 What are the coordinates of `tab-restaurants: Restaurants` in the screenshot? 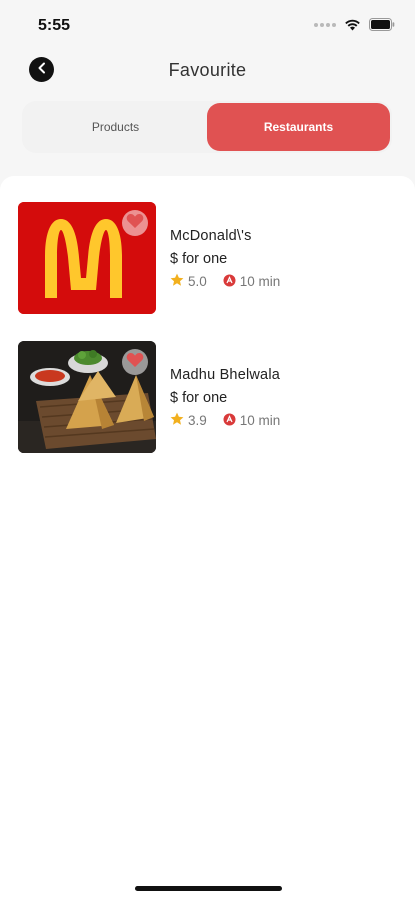 It's located at (298, 127).